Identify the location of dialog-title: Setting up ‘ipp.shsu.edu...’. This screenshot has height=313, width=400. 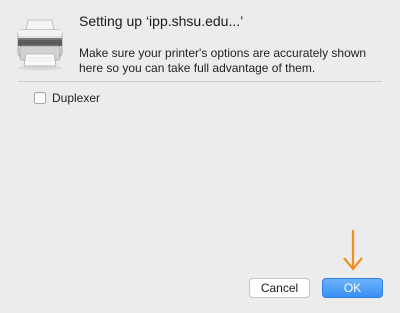
(161, 21).